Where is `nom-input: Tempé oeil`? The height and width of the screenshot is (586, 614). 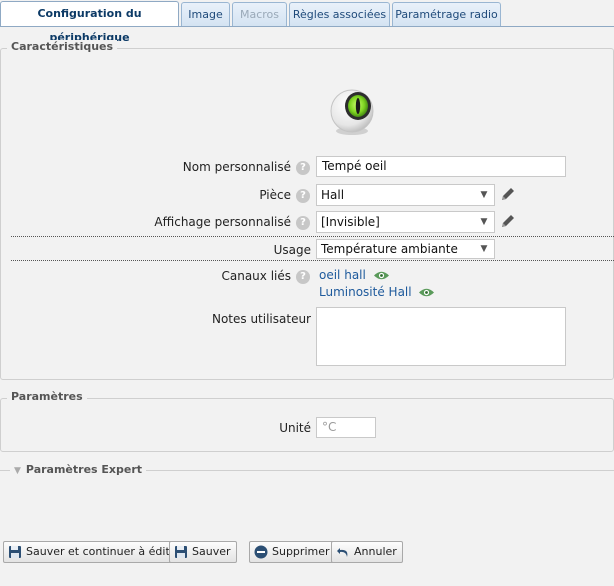
nom-input: Tempé oeil is located at coordinates (441, 166).